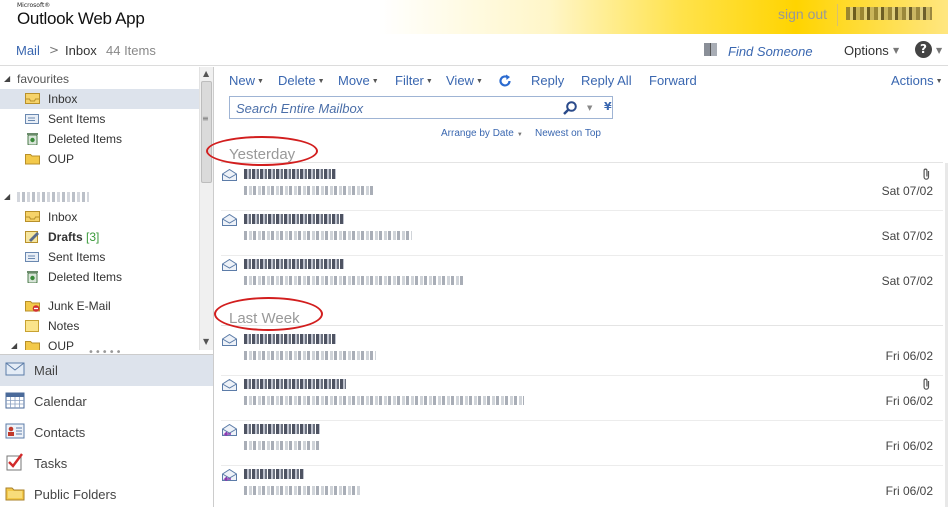  I want to click on help-dropdown-icon: ▼, so click(939, 50).